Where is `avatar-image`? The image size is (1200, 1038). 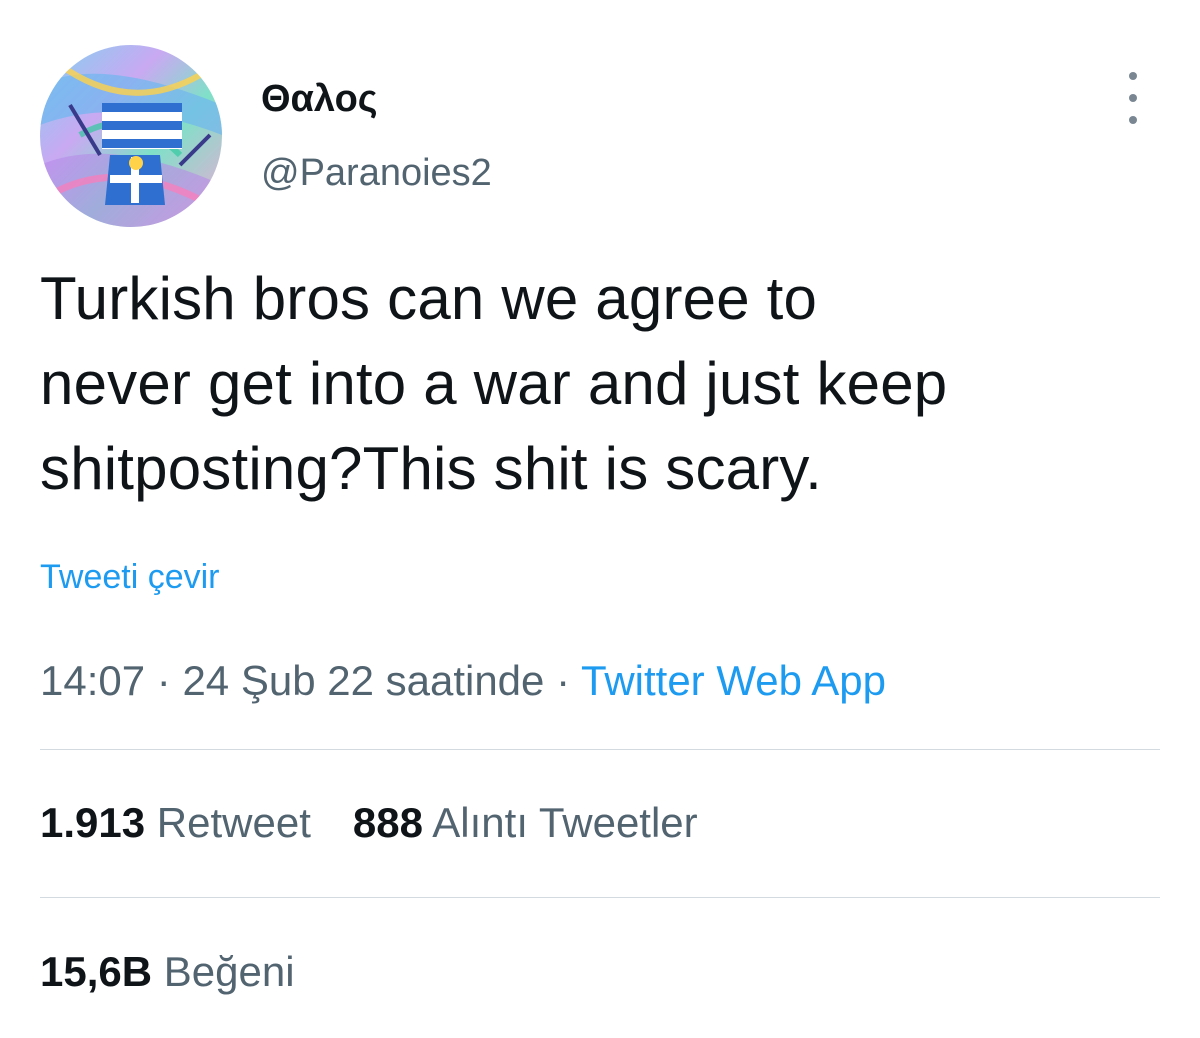
avatar-image is located at coordinates (131, 136).